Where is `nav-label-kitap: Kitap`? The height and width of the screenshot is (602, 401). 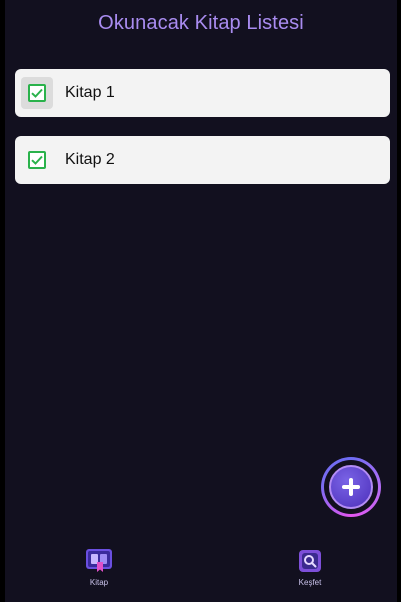
nav-label-kitap: Kitap is located at coordinates (99, 582).